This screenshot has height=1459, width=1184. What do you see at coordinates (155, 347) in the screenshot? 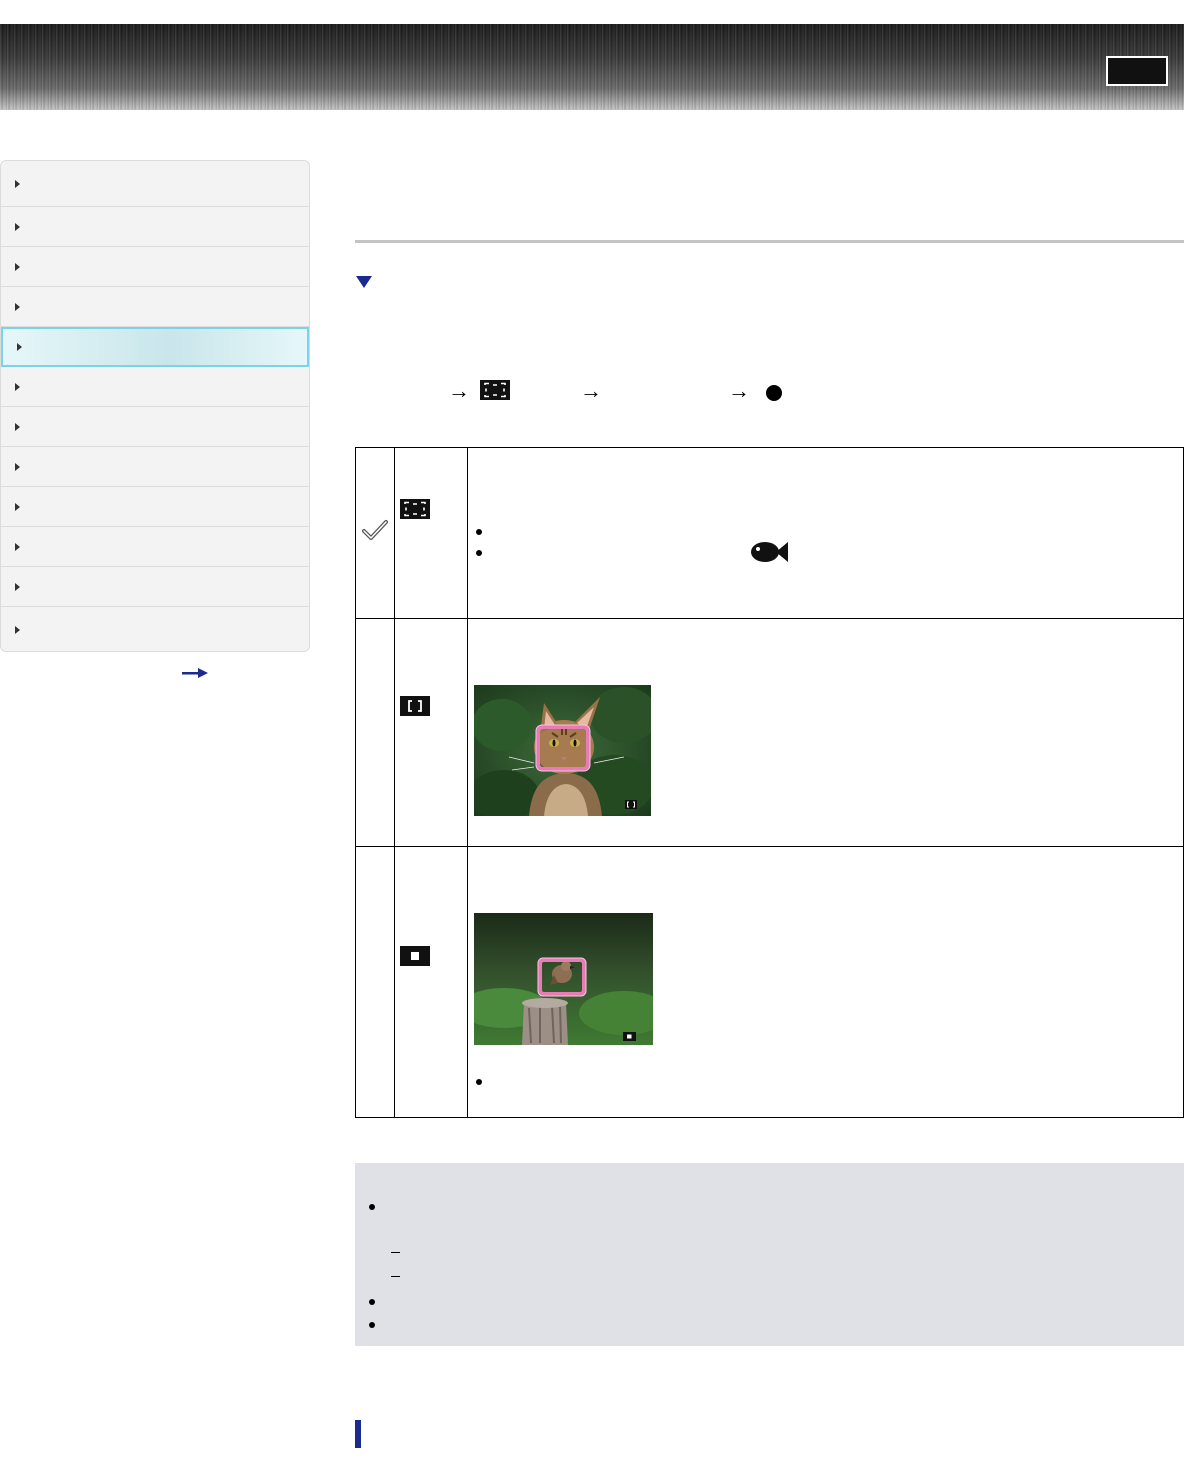
I see `sidebar-item-5-active` at bounding box center [155, 347].